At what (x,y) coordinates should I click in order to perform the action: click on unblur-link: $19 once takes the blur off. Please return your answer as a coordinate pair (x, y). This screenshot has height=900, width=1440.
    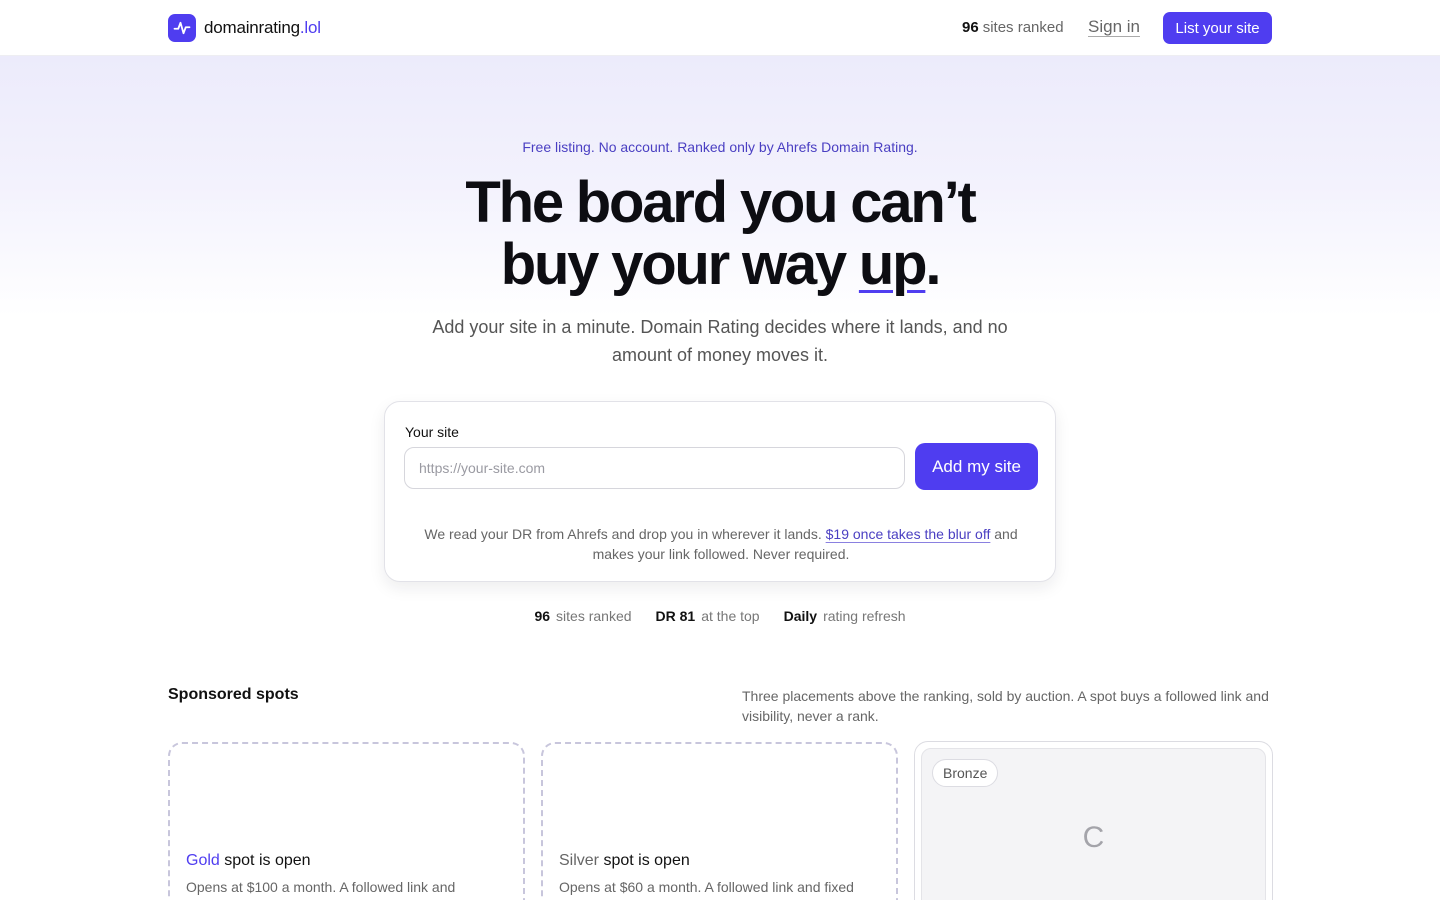
    Looking at the image, I should click on (908, 534).